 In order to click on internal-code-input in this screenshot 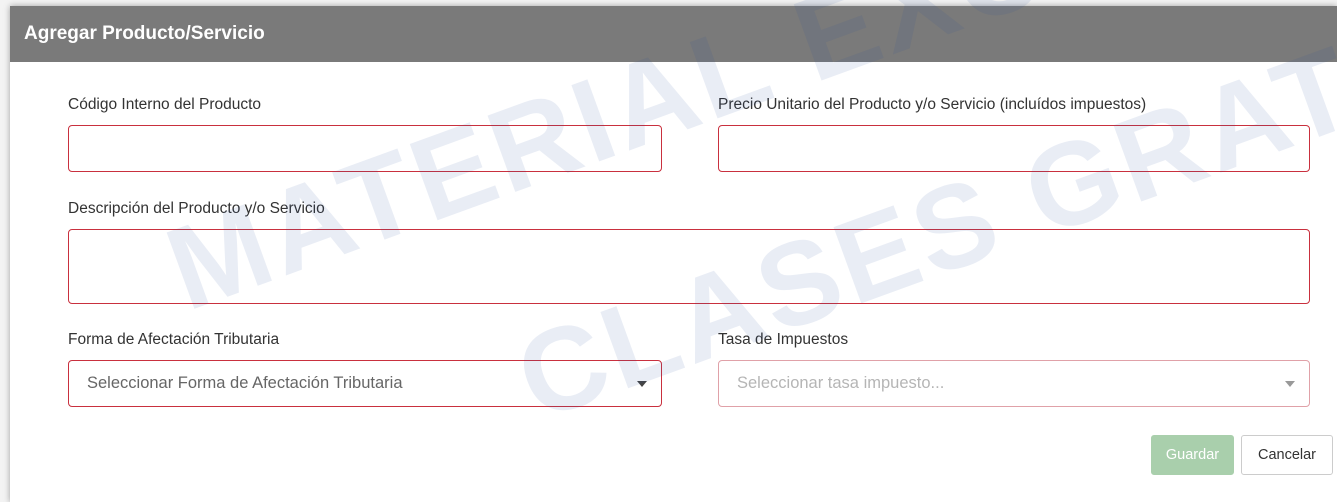, I will do `click(365, 148)`.